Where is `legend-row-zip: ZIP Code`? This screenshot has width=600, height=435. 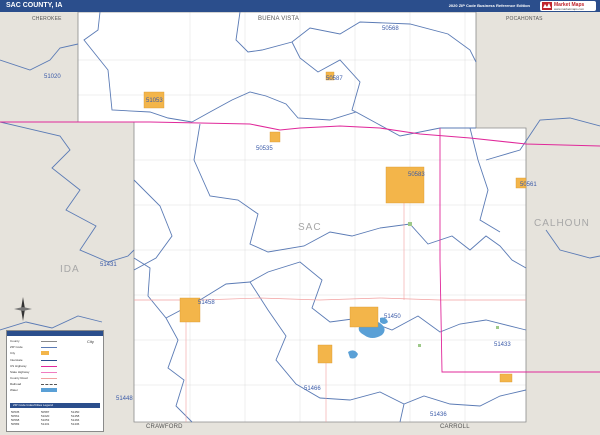
legend-row-zip: ZIP Code is located at coordinates (16, 347).